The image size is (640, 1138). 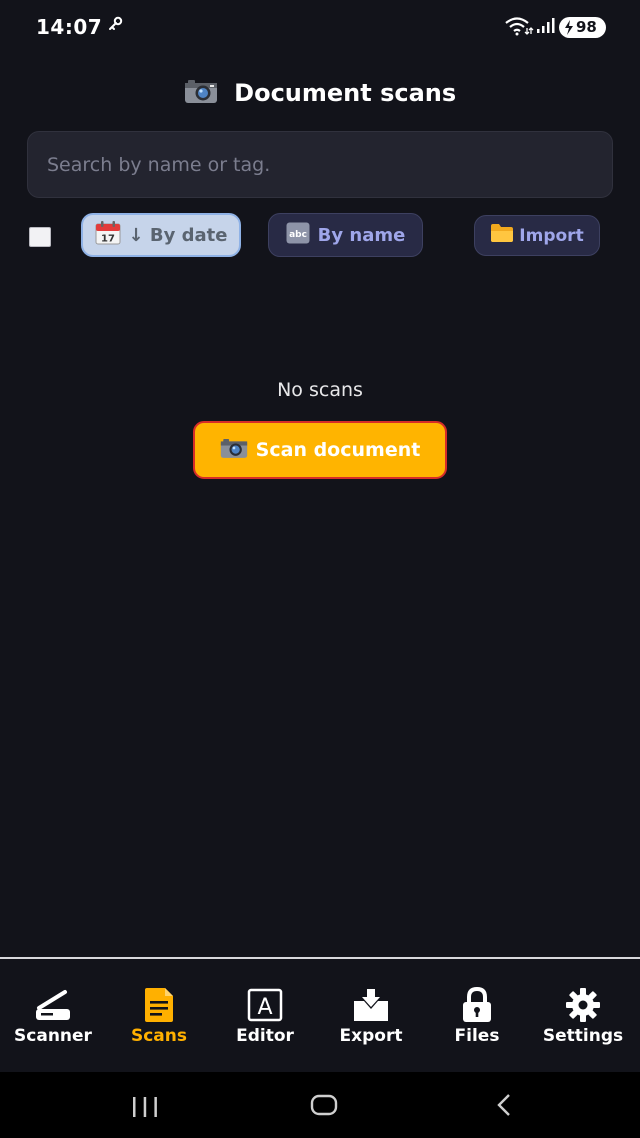 What do you see at coordinates (546, 28) in the screenshot?
I see `signal-icon` at bounding box center [546, 28].